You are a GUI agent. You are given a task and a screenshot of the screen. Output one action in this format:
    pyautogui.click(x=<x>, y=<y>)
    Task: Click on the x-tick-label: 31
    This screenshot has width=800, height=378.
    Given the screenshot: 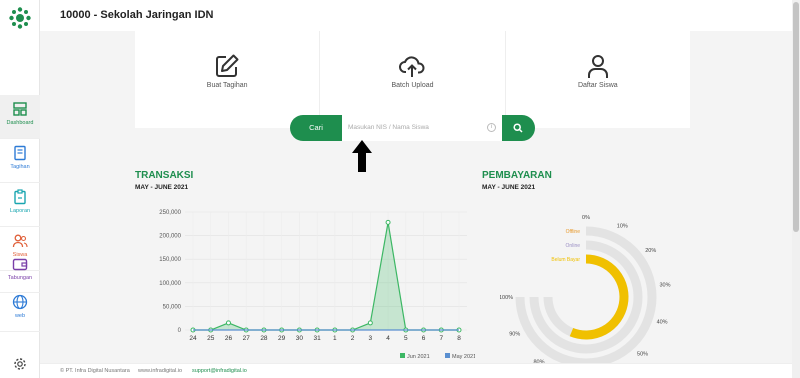 What is the action you would take?
    pyautogui.click(x=318, y=338)
    